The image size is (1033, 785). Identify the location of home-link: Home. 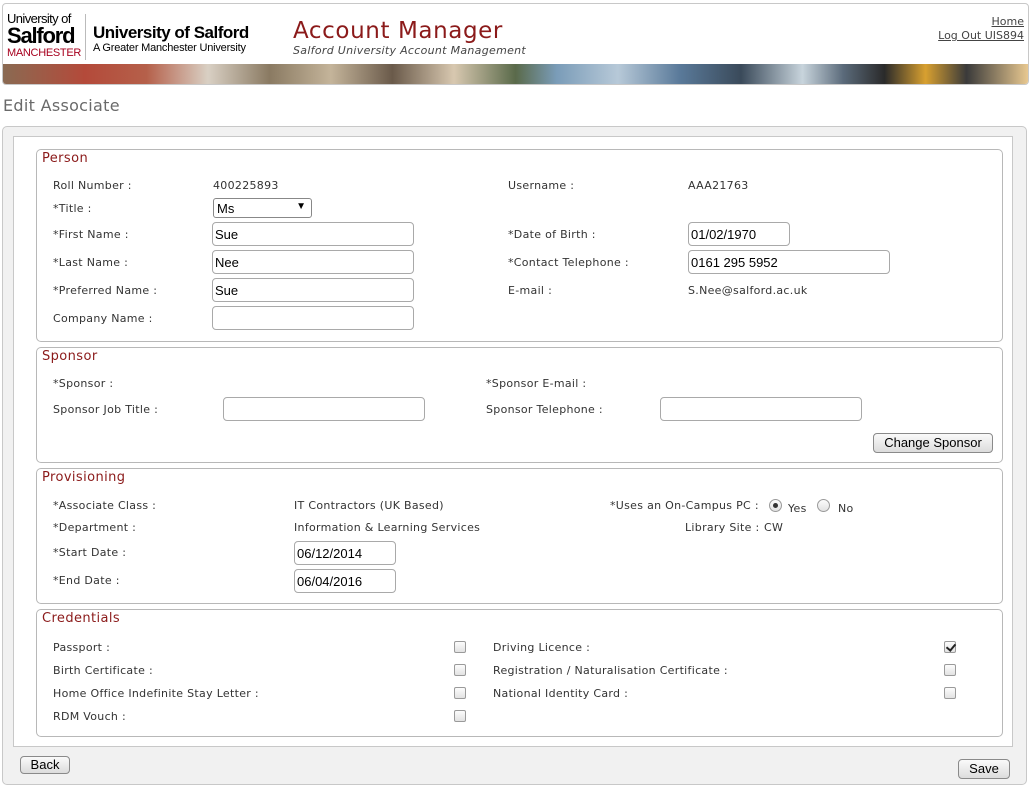
(981, 22).